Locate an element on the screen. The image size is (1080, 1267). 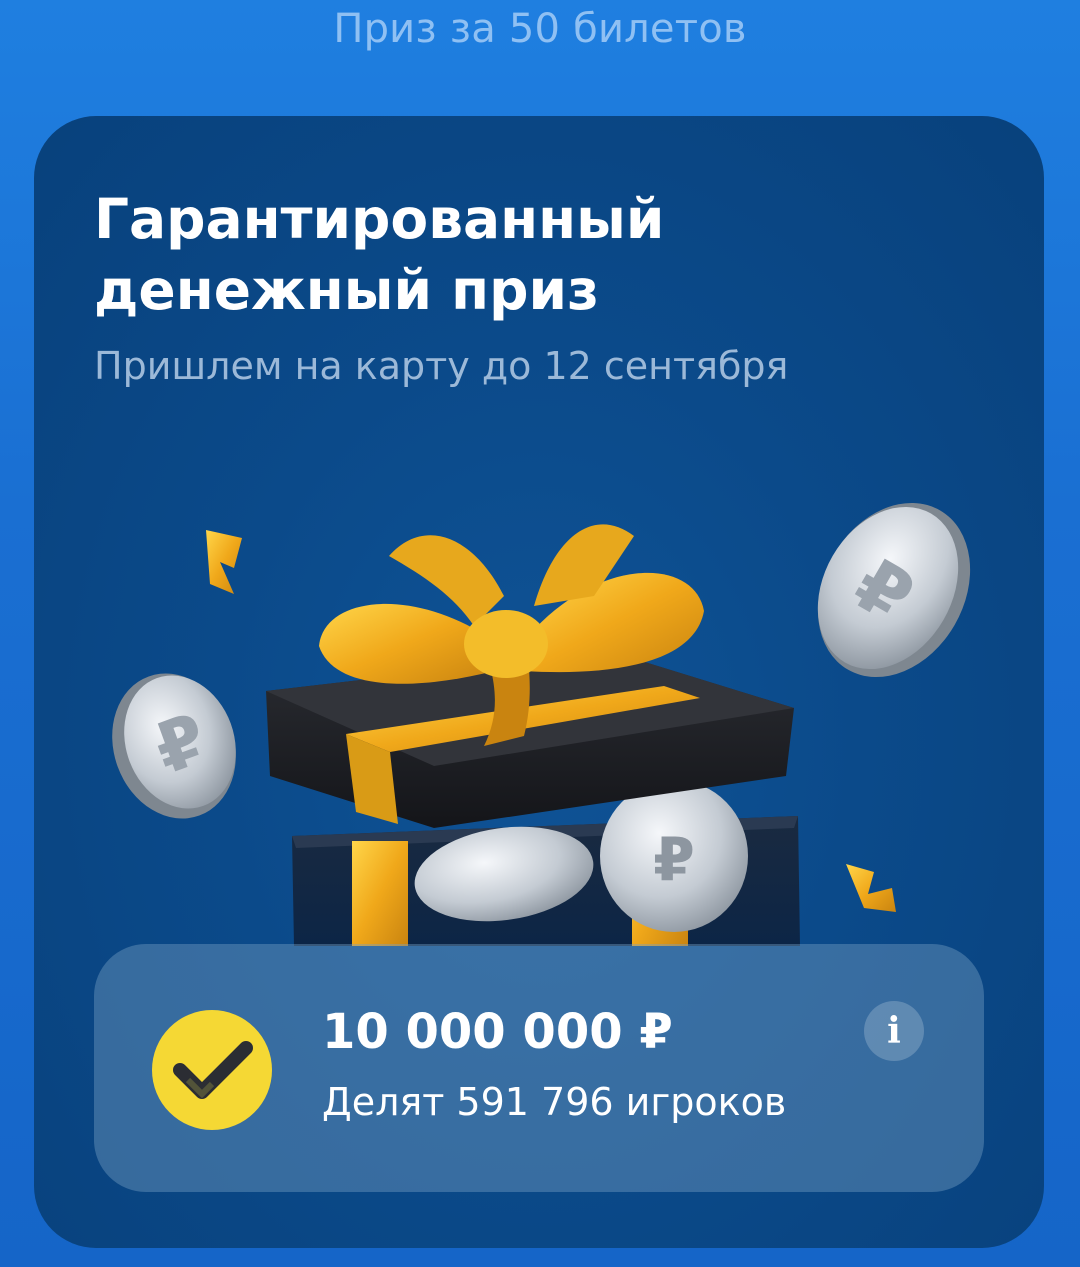
card-title-line1: Гарантированный is located at coordinates (379, 219).